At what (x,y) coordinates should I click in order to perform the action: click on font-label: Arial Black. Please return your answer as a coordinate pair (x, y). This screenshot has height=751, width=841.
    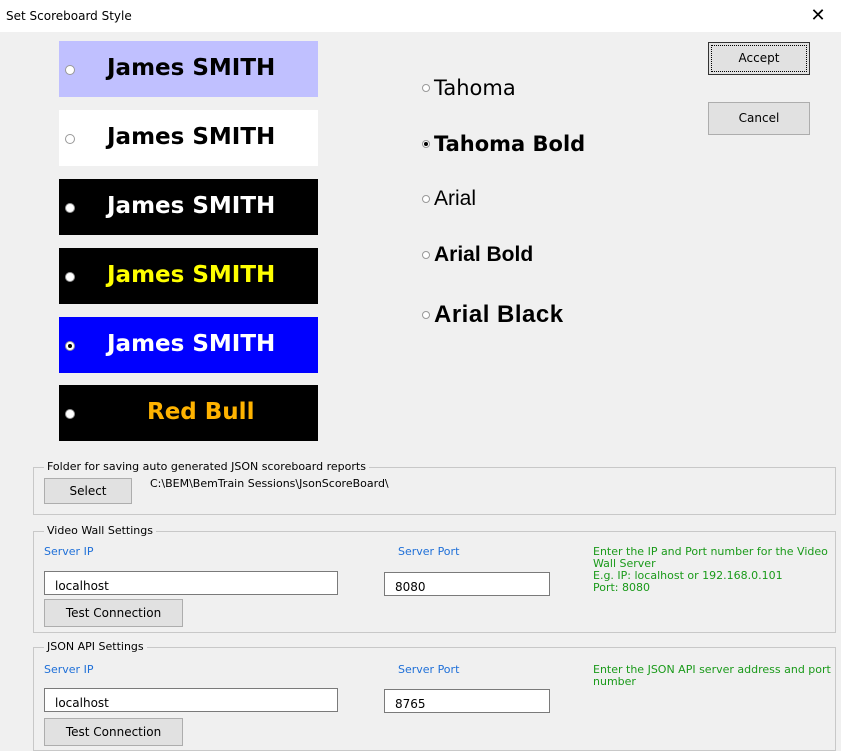
    Looking at the image, I should click on (499, 314).